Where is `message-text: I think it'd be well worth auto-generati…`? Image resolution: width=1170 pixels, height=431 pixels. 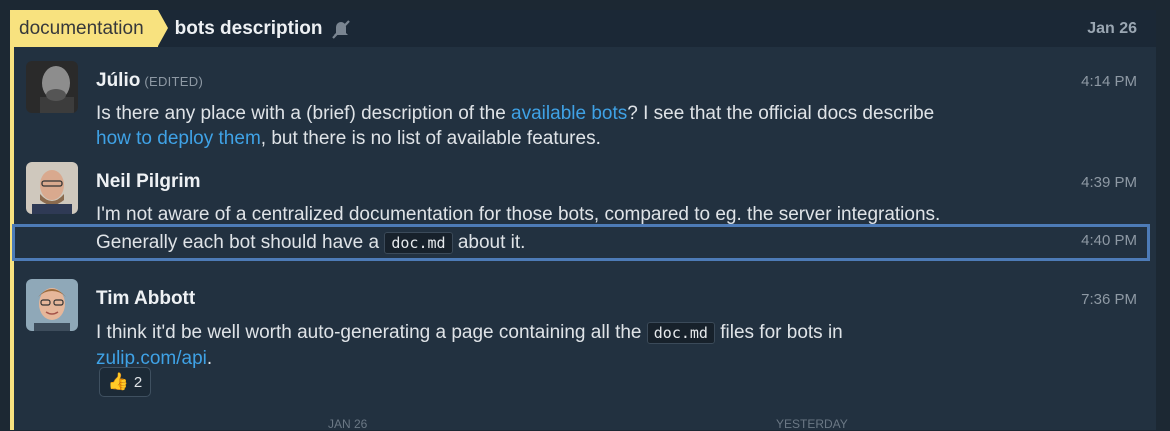 message-text: I think it'd be well worth auto-generati… is located at coordinates (371, 332).